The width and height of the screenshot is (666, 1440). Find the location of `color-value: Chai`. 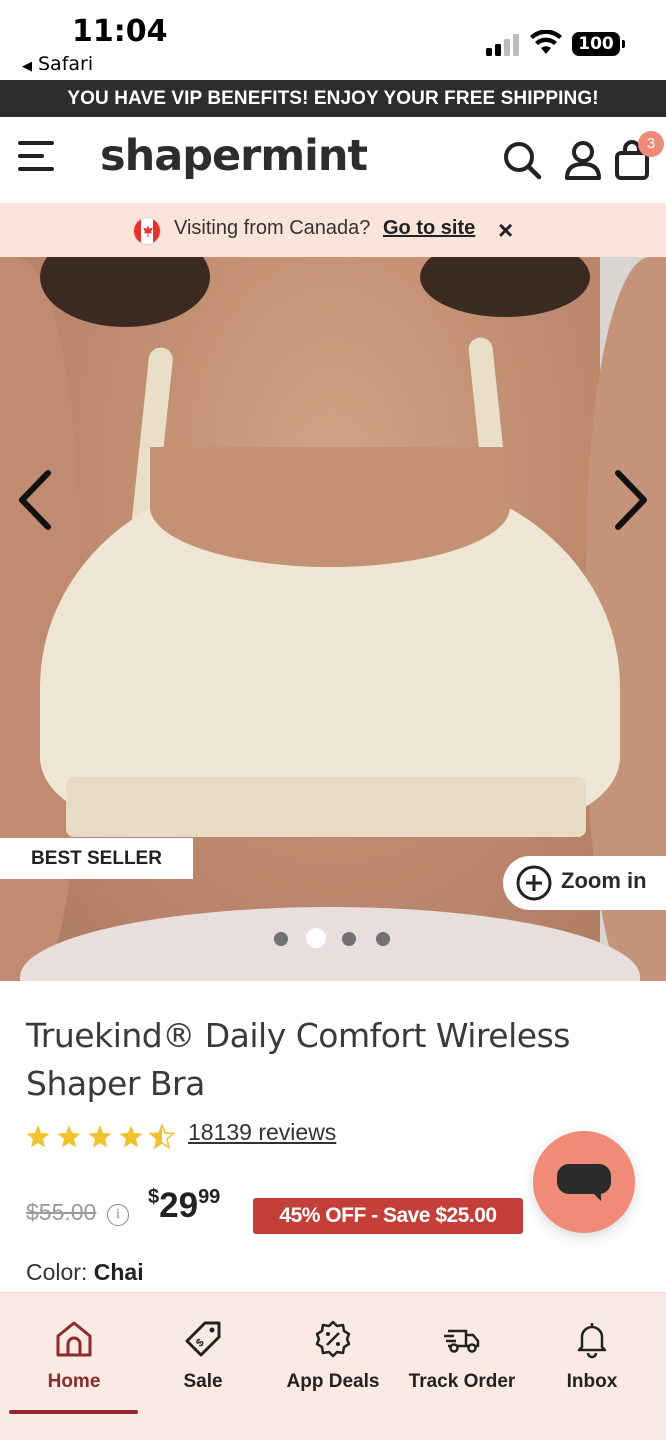

color-value: Chai is located at coordinates (118, 1272).